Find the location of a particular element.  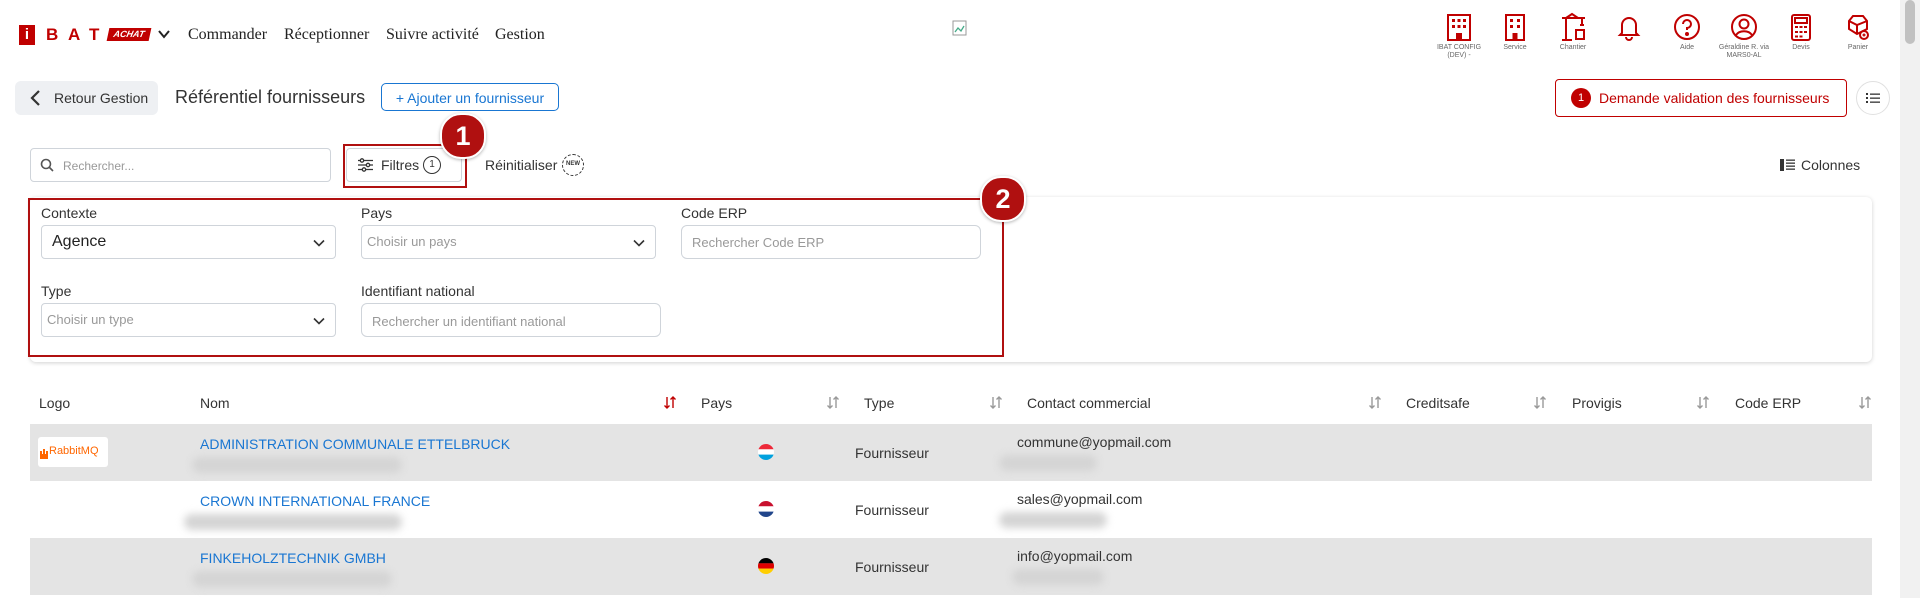

back-arrow-icon is located at coordinates (36, 98).